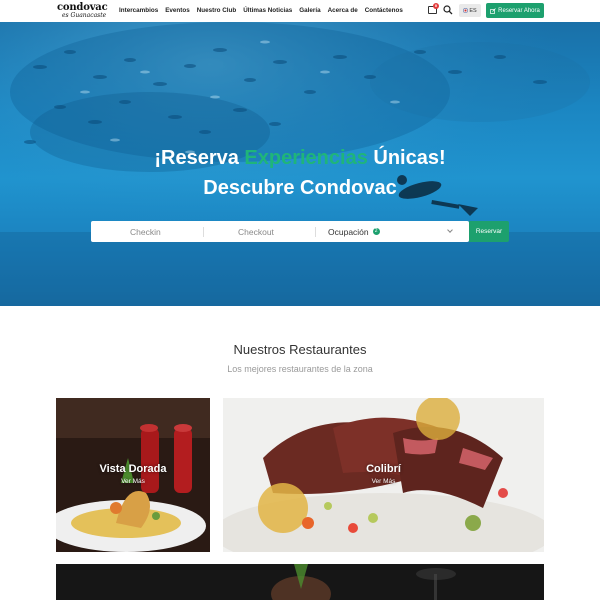  I want to click on vista-dorada-photo, so click(133, 475).